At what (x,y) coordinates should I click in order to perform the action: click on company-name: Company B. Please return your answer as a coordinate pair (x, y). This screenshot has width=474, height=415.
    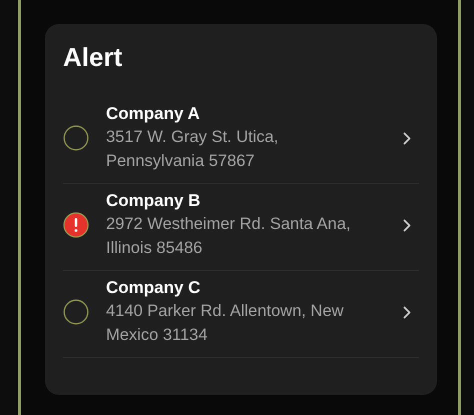
    Looking at the image, I should click on (154, 201).